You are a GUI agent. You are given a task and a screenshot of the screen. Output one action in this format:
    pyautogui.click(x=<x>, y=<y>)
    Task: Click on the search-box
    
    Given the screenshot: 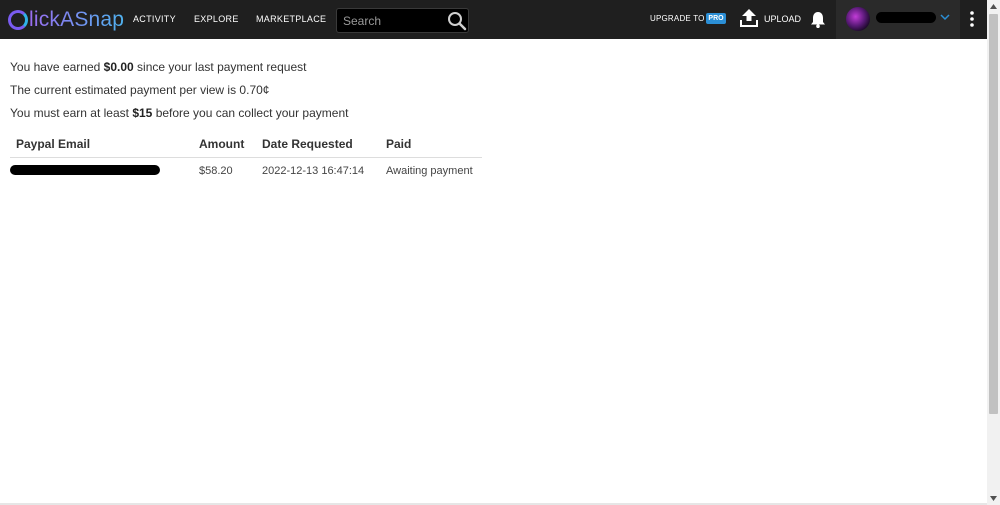 What is the action you would take?
    pyautogui.click(x=402, y=20)
    